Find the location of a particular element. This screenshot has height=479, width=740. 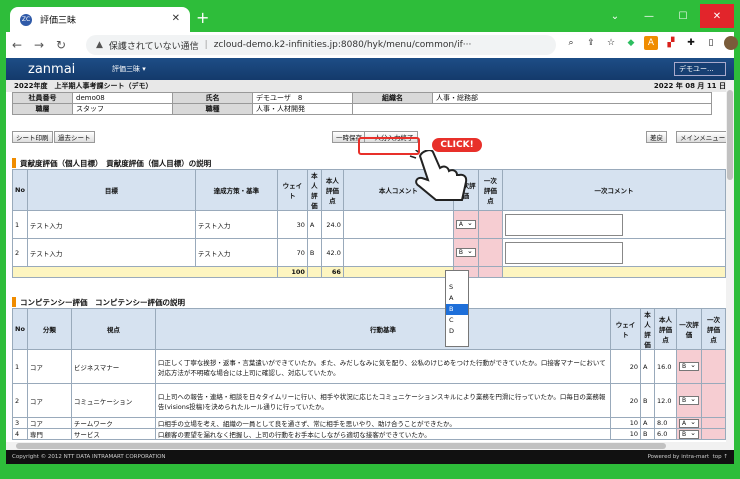

past-sheet-button: 過去シート is located at coordinates (74, 137).